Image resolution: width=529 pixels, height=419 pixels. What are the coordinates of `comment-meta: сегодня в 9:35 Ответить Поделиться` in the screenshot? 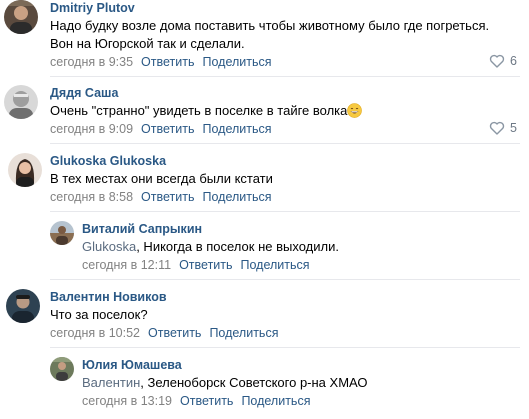 It's located at (161, 62).